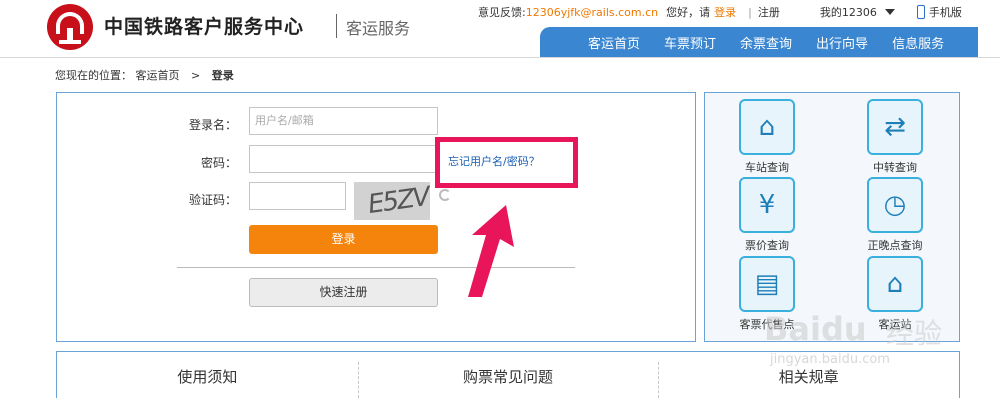 This screenshot has width=1000, height=398. I want to click on station-icon: ⌂, so click(767, 127).